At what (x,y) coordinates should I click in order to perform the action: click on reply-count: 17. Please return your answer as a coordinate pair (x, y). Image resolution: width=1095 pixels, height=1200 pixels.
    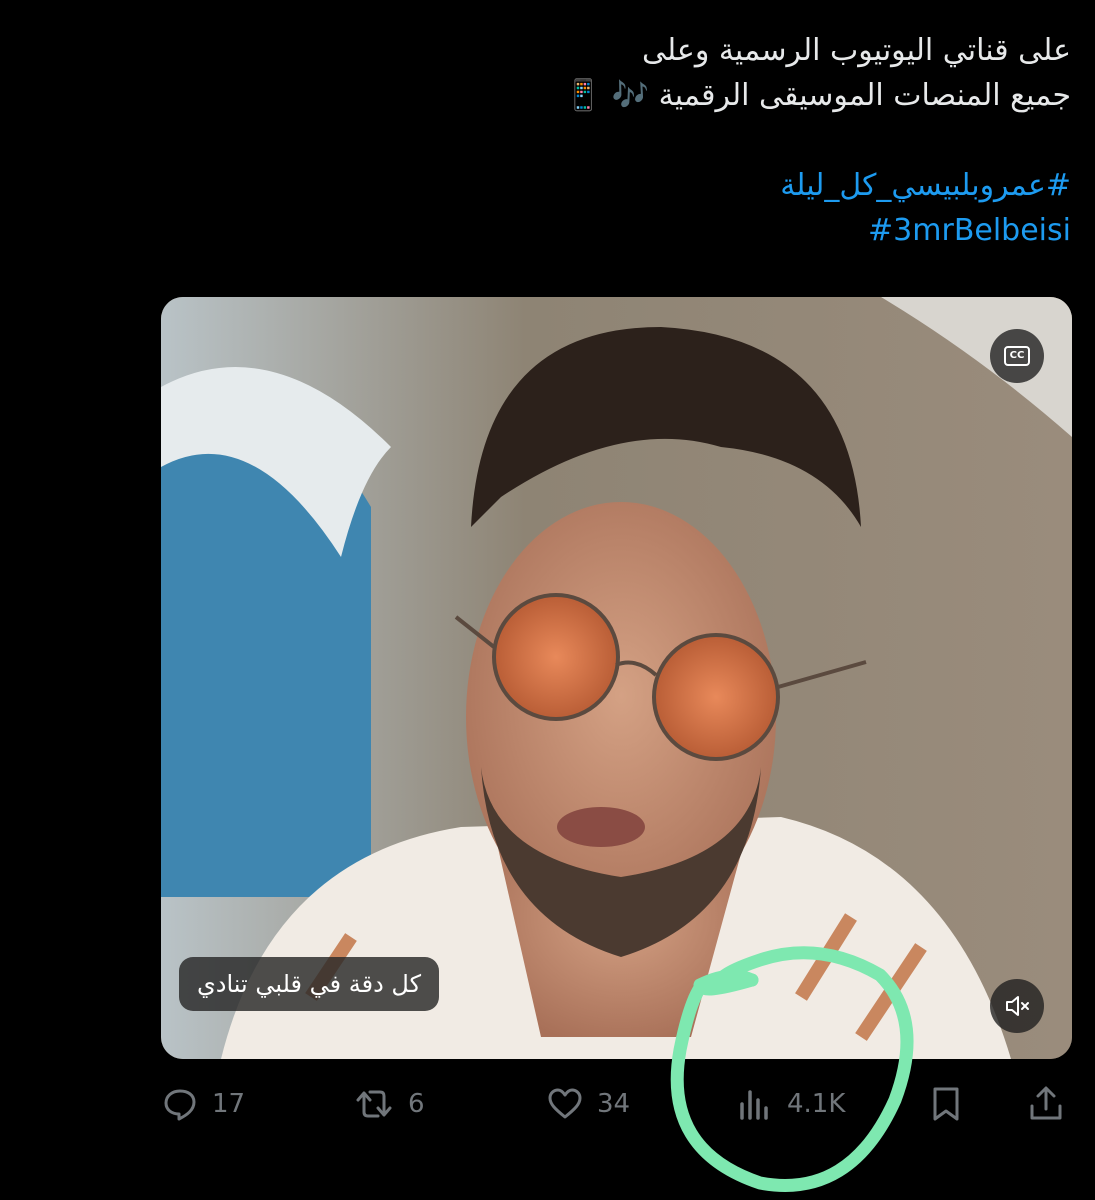
    Looking at the image, I should click on (229, 1104).